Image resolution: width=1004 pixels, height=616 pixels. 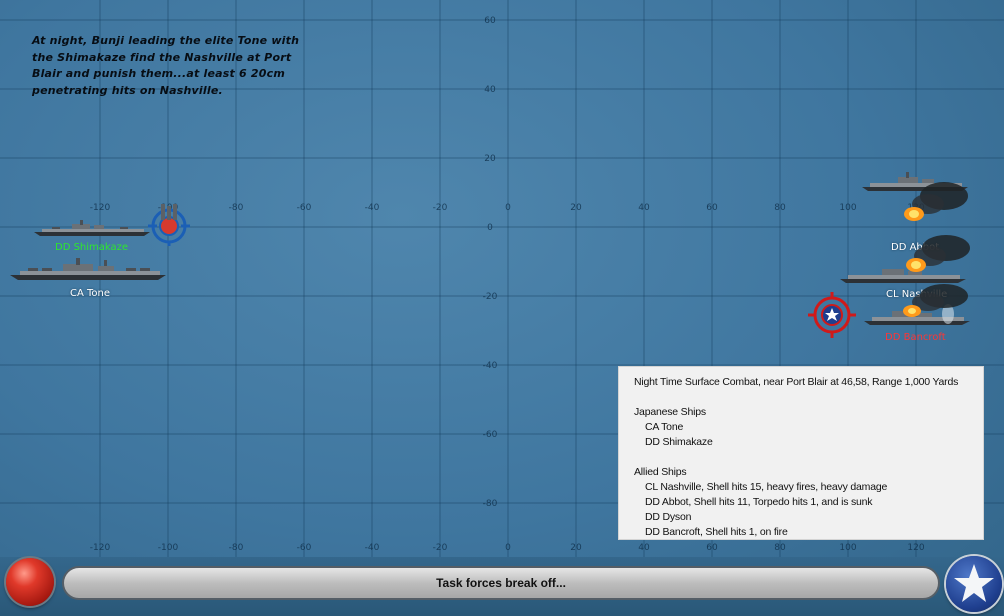 I want to click on report-japanese-header: Japanese Ships, so click(x=670, y=412).